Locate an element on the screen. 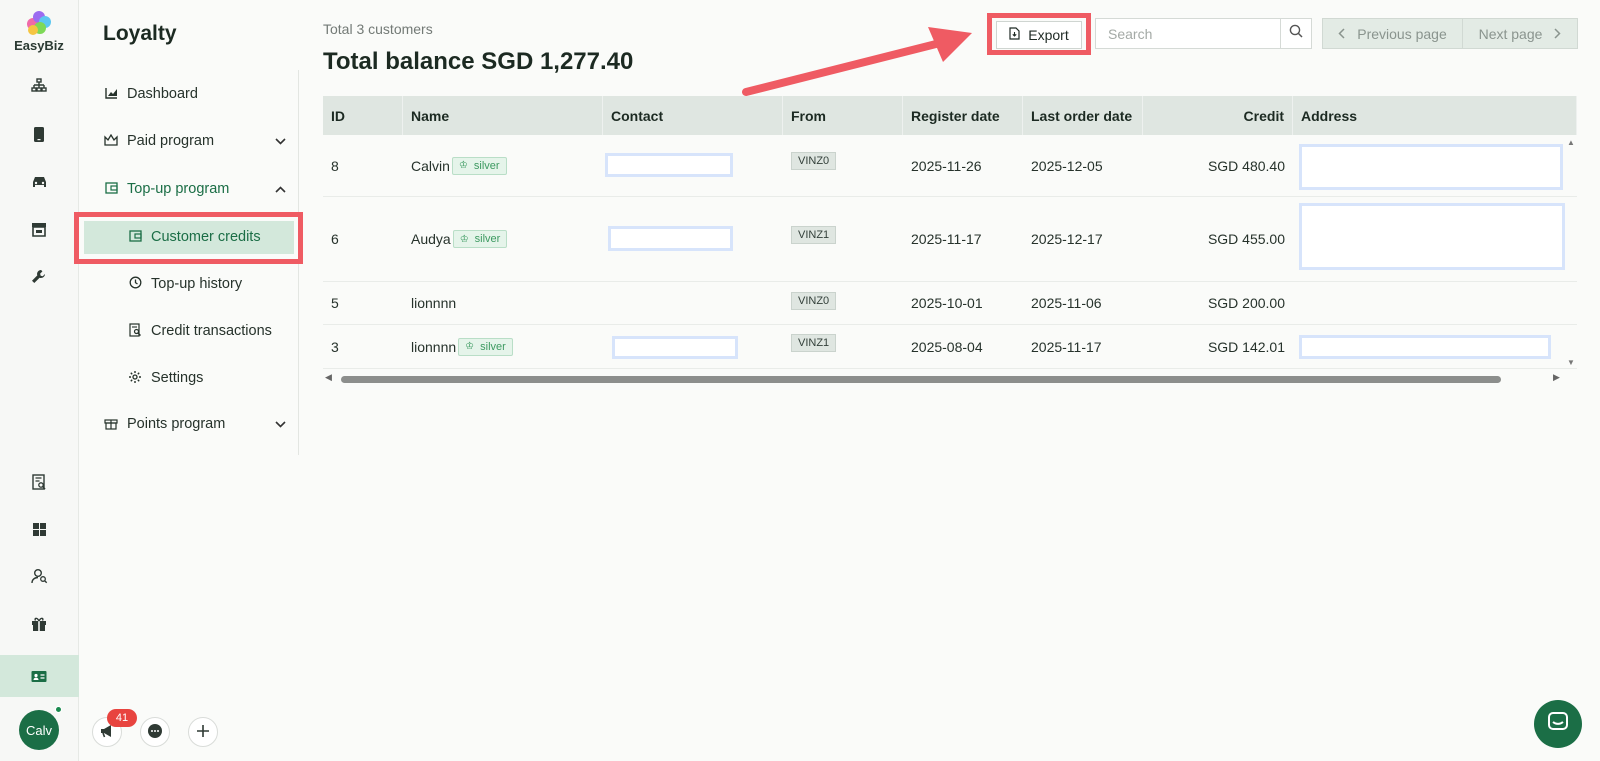 The height and width of the screenshot is (761, 1600). cell-name: lionnnn ♔ silver is located at coordinates (503, 346).